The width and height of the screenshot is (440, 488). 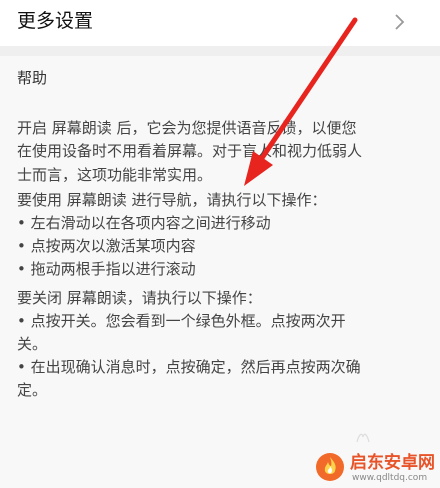 I want to click on turn-off-item-2-line-1: • 在出现确认消息时，点按确定，然后再点按两次确, so click(x=189, y=367).